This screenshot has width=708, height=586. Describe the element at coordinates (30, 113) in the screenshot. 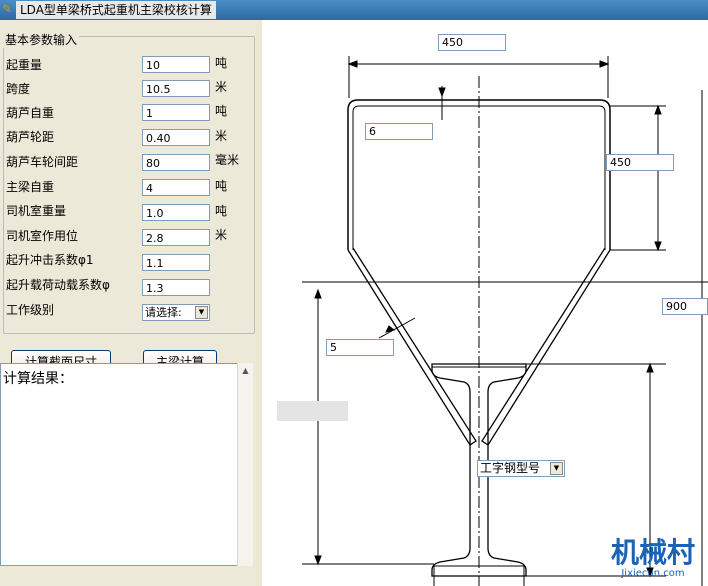

I see `param-label-hoist-weight: 葫芦自重` at that location.